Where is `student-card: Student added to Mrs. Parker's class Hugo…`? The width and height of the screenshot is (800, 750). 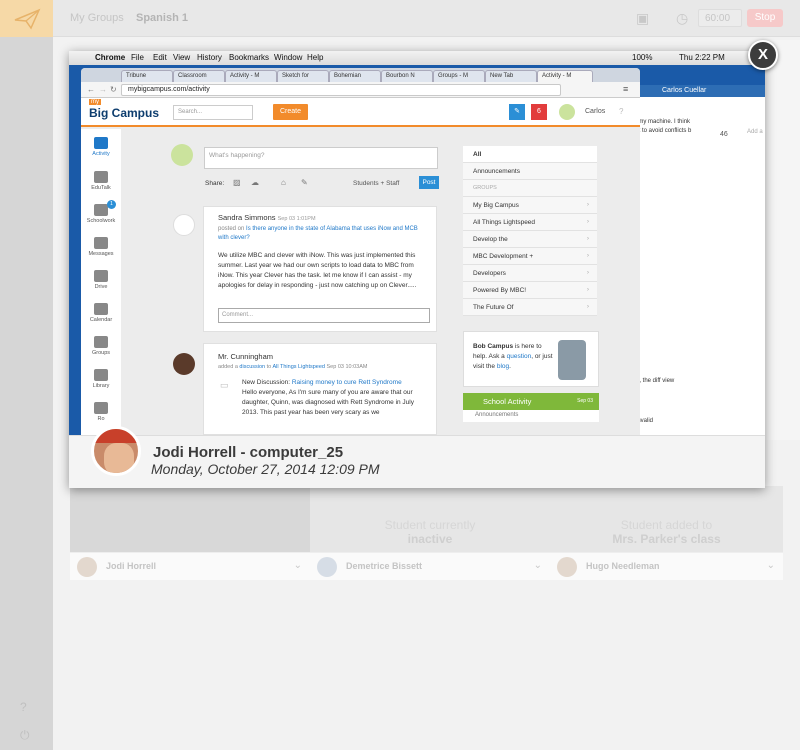 student-card: Student added to Mrs. Parker's class Hugo… is located at coordinates (666, 533).